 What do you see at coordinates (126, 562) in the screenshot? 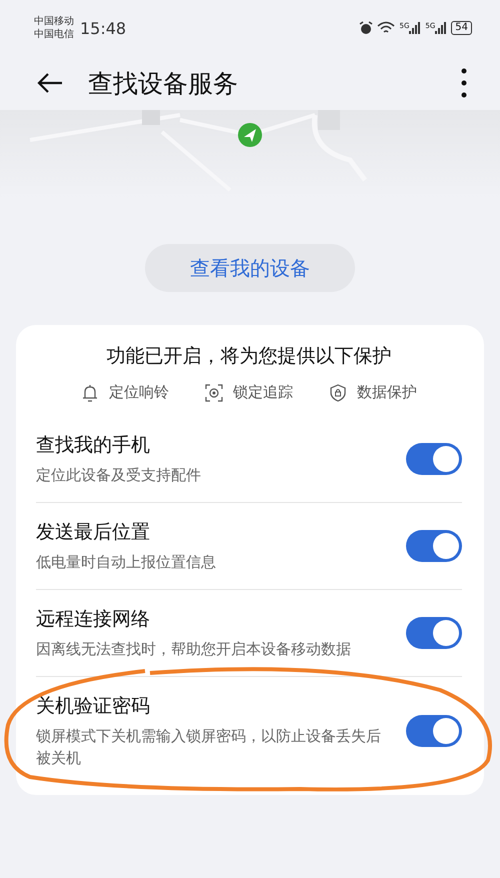
I see `setting-description: 低电量时自动上报位置信息` at bounding box center [126, 562].